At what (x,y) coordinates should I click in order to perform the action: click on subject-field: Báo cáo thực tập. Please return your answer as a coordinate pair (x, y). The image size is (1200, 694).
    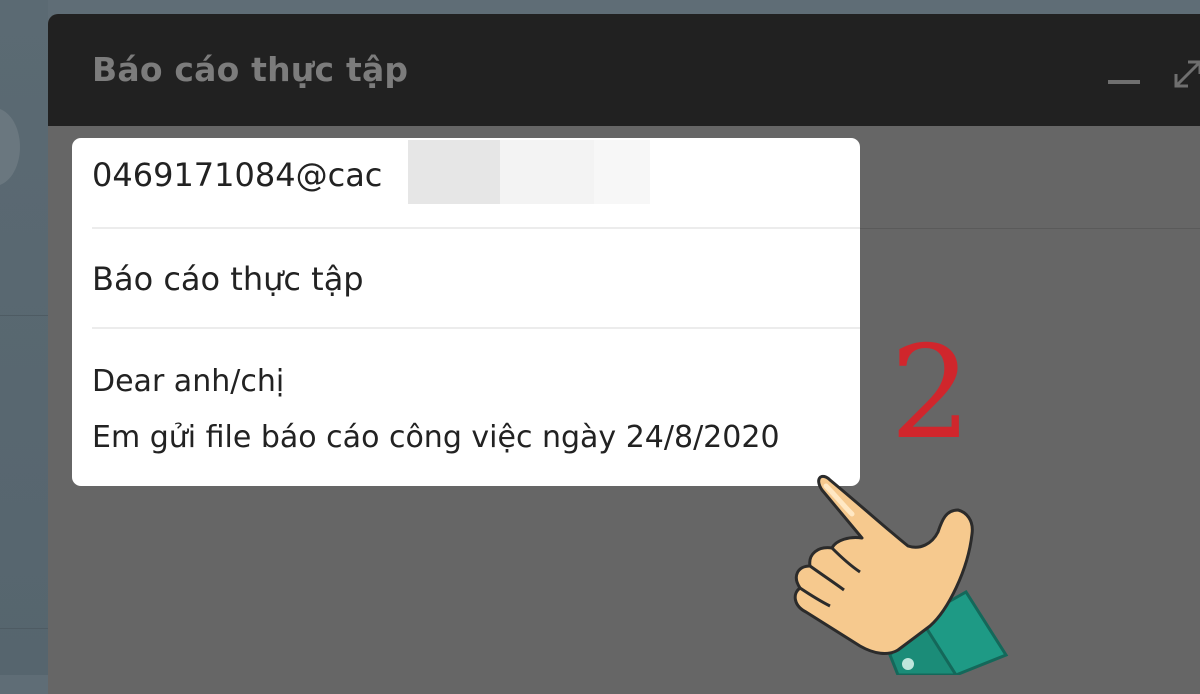
    Looking at the image, I should click on (228, 279).